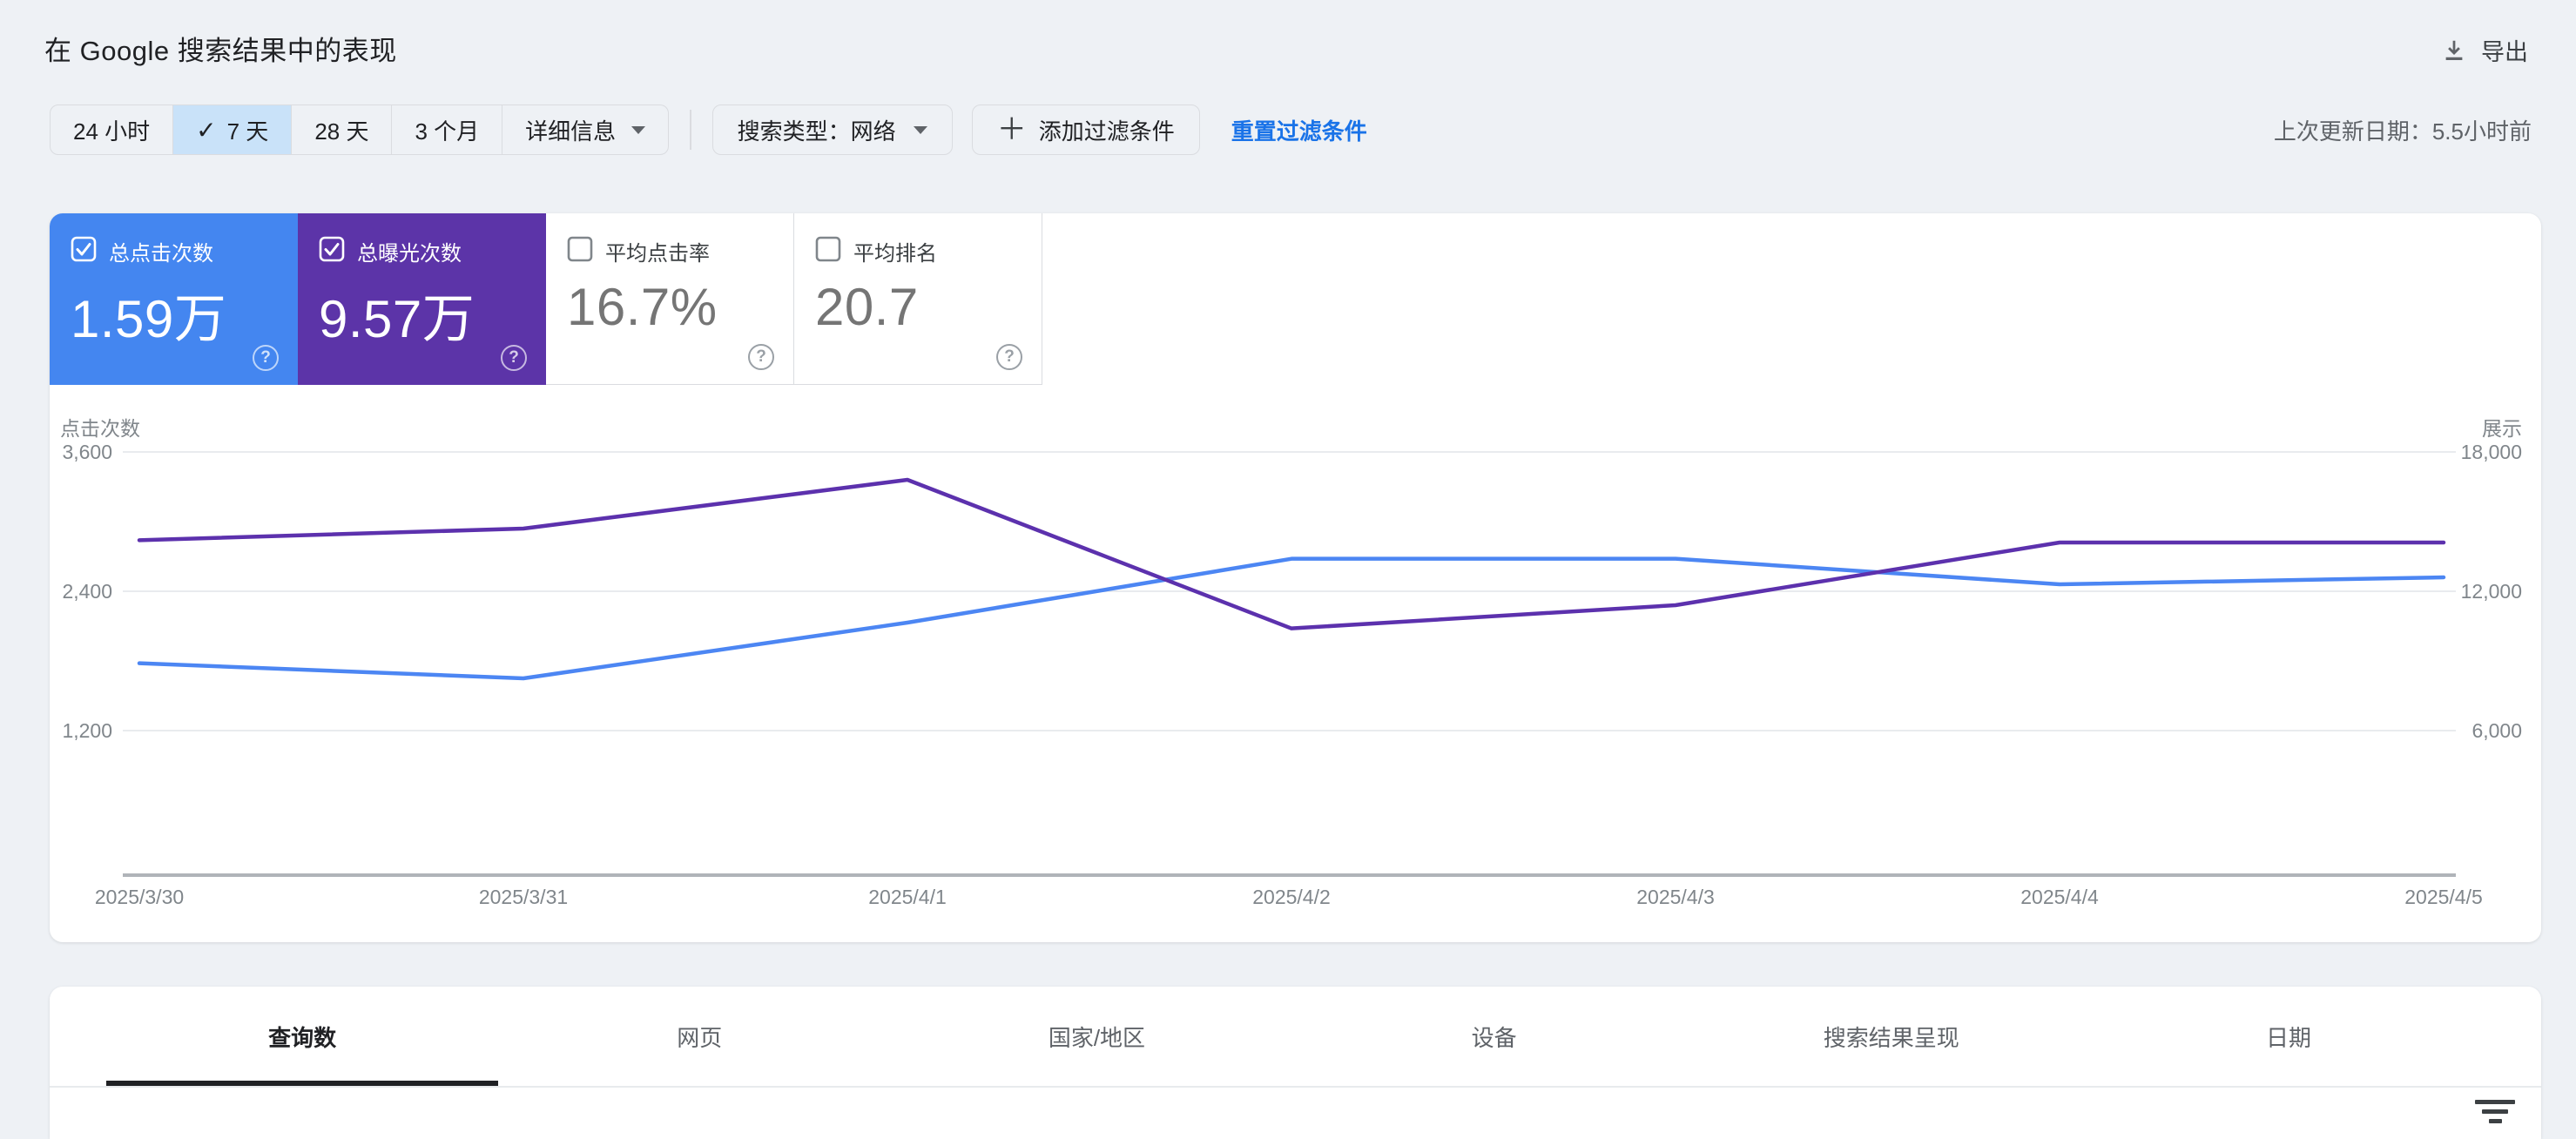  I want to click on date-range-28d: 28 天, so click(341, 130).